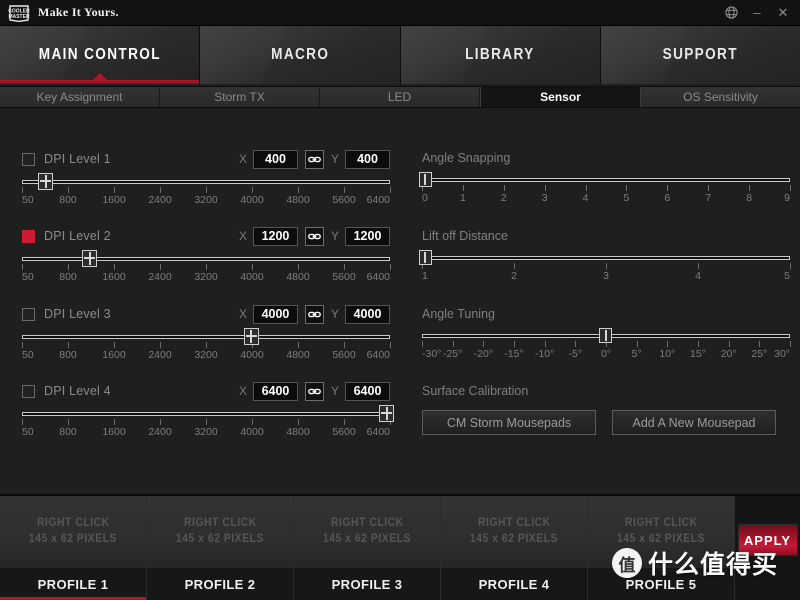 This screenshot has width=800, height=600. Describe the element at coordinates (206, 391) in the screenshot. I see `dpi-level-4-header: DPI Level 4 X 6400 Y 6400` at that location.